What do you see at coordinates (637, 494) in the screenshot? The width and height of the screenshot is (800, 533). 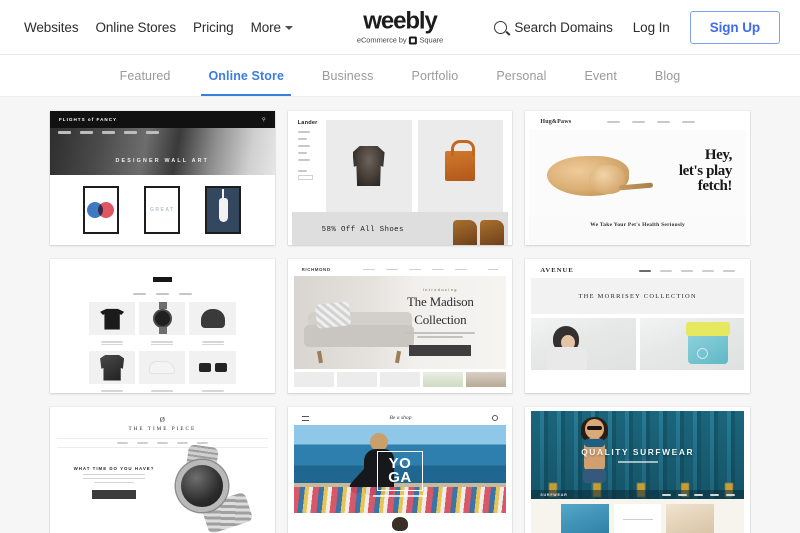 I see `preview-nav: SURFWEAR` at bounding box center [637, 494].